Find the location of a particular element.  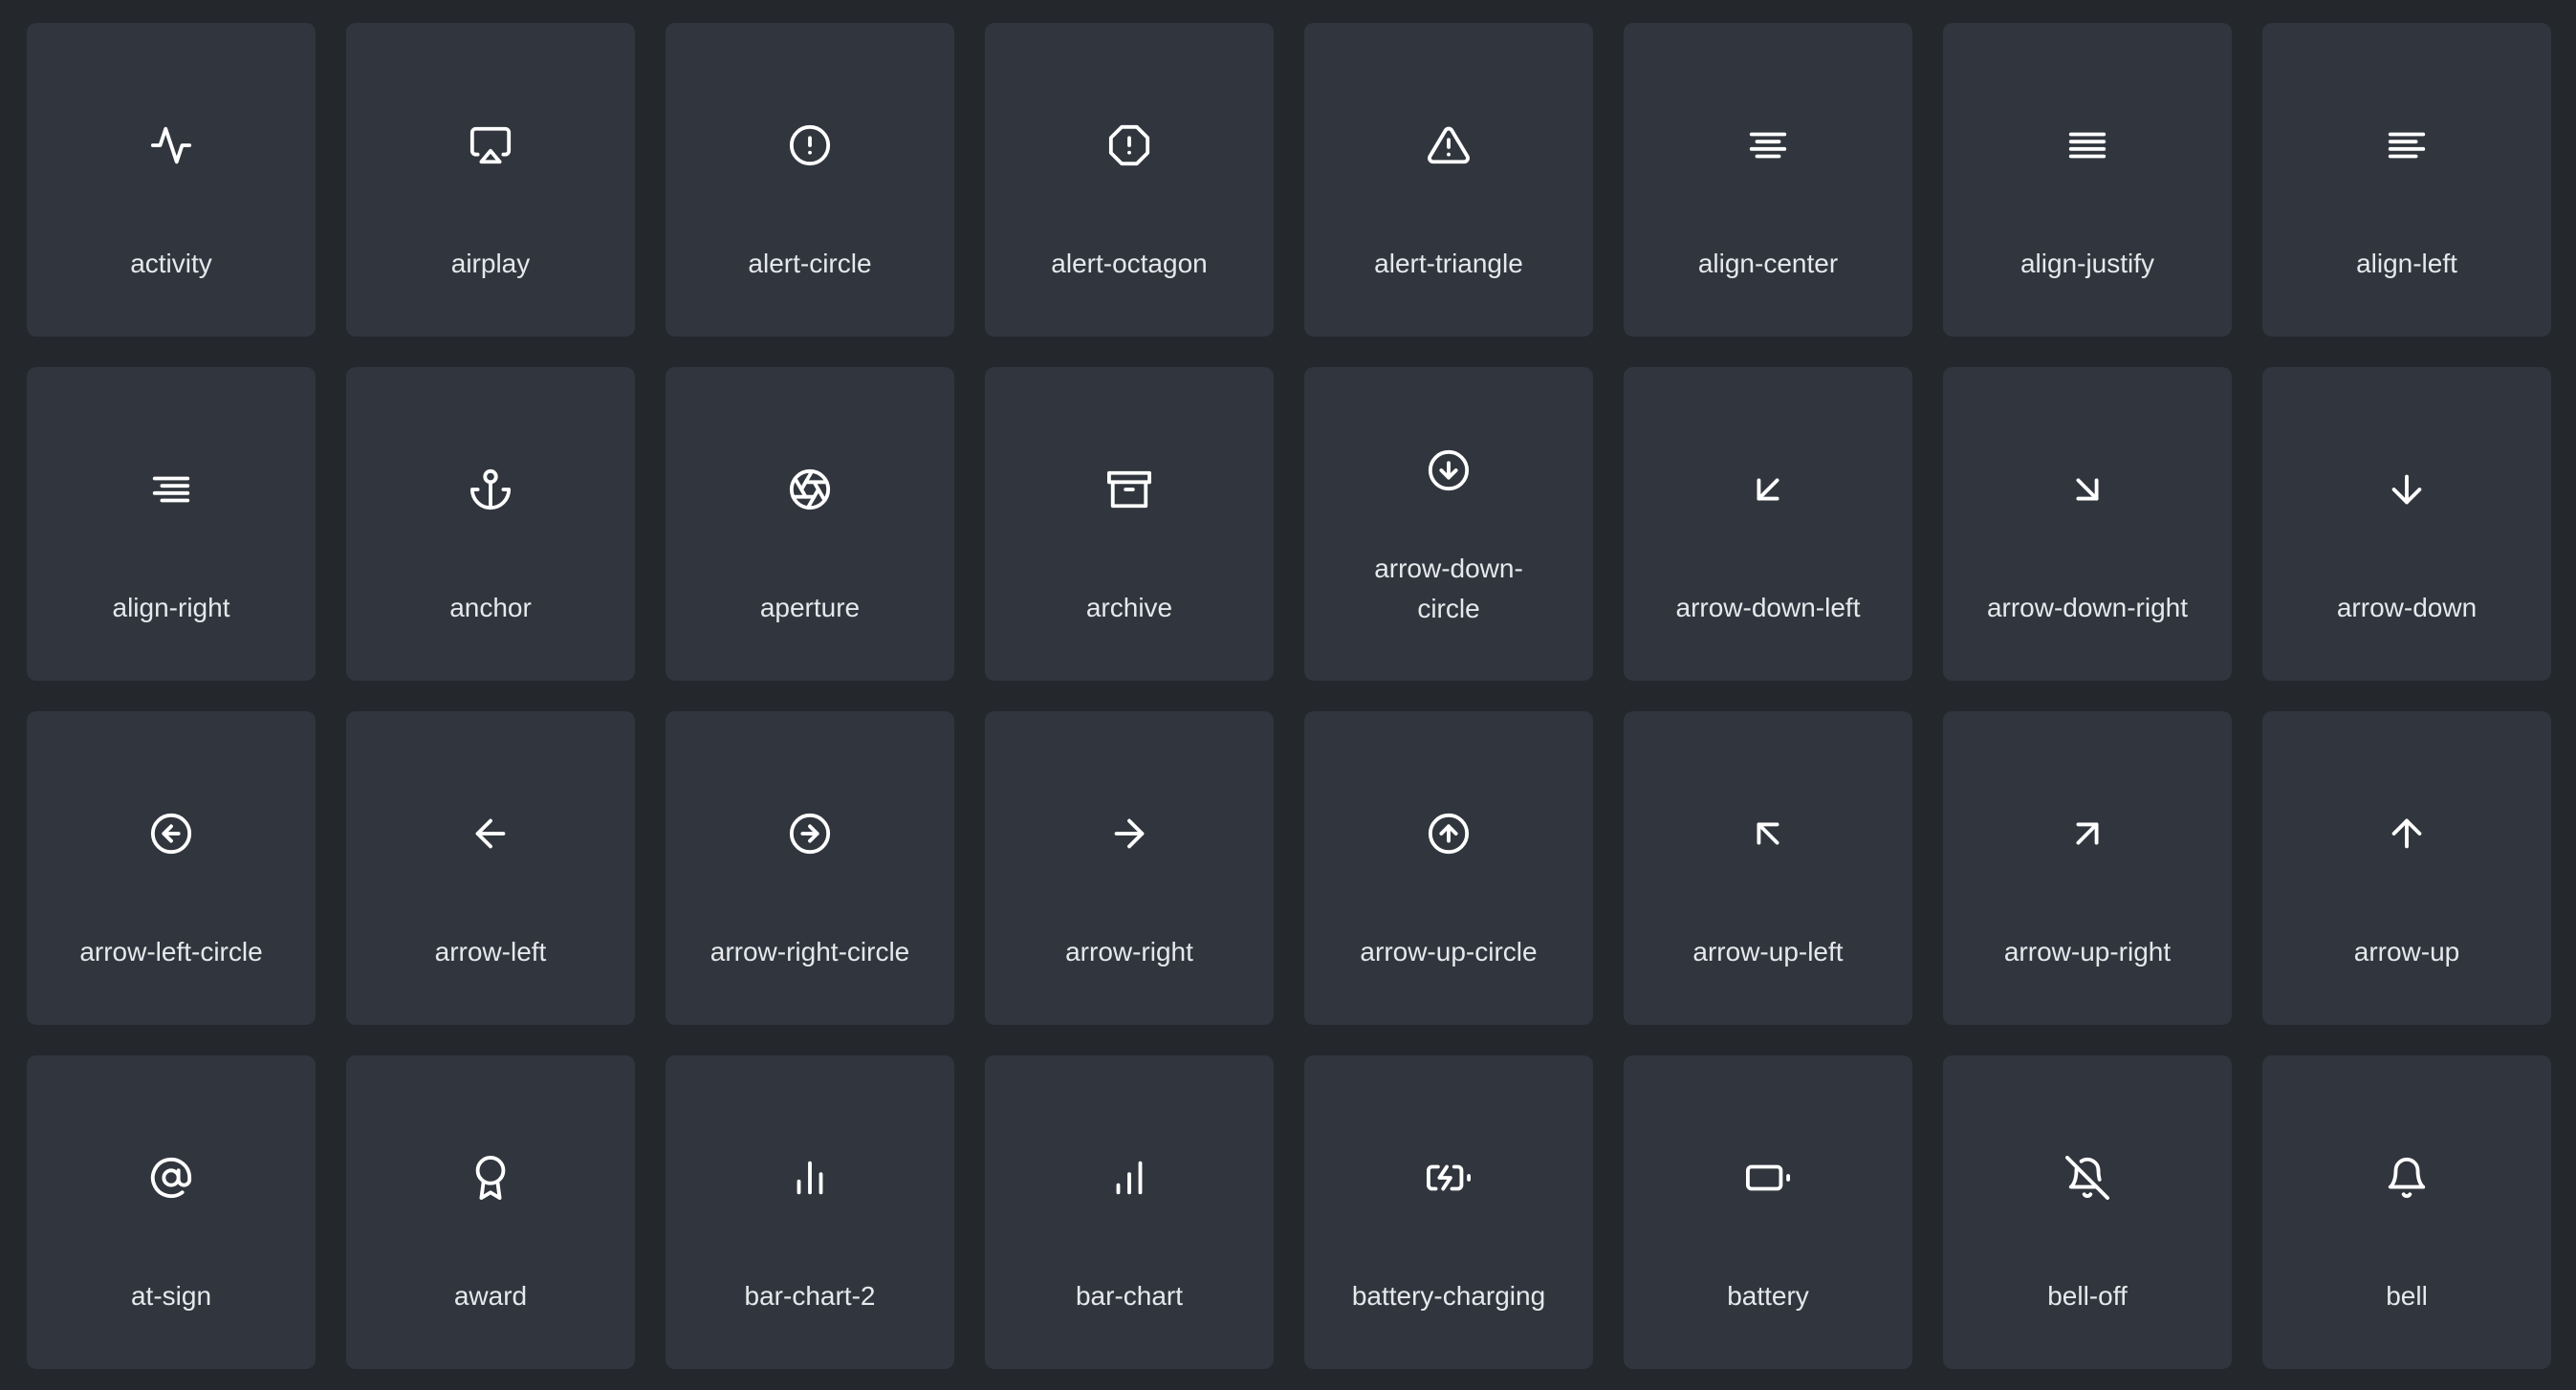

icon-label: at-sign is located at coordinates (171, 1296).